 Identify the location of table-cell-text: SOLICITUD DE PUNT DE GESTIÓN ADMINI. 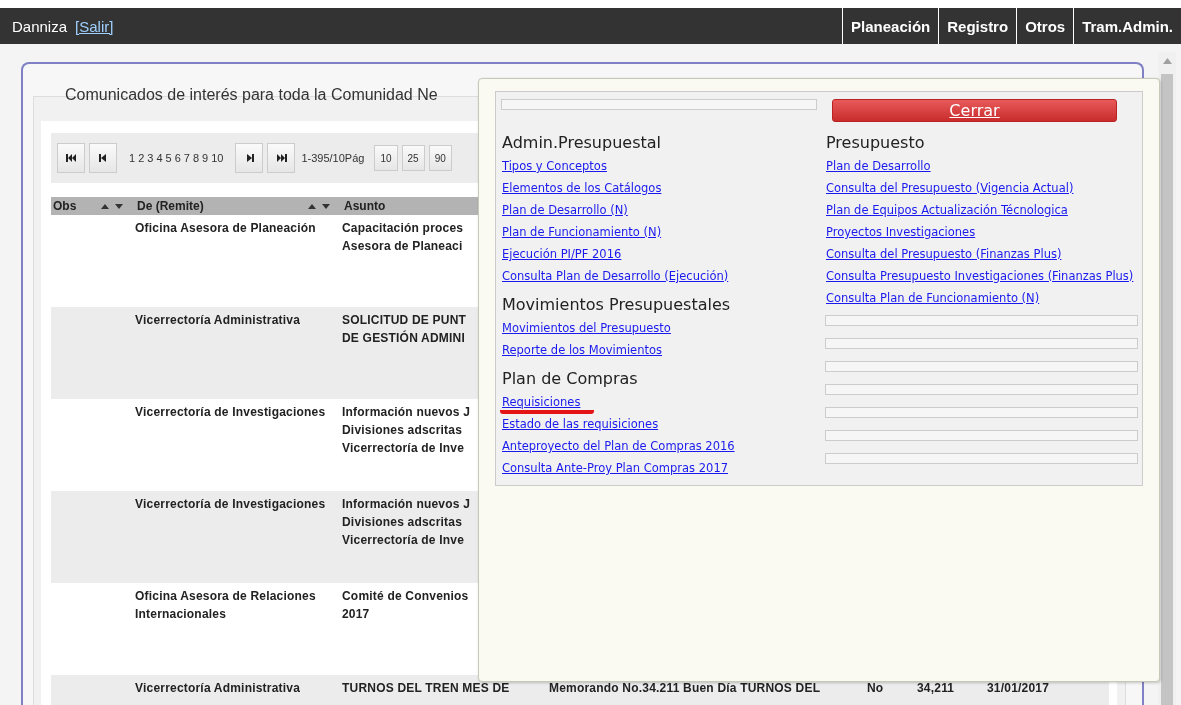
(404, 329).